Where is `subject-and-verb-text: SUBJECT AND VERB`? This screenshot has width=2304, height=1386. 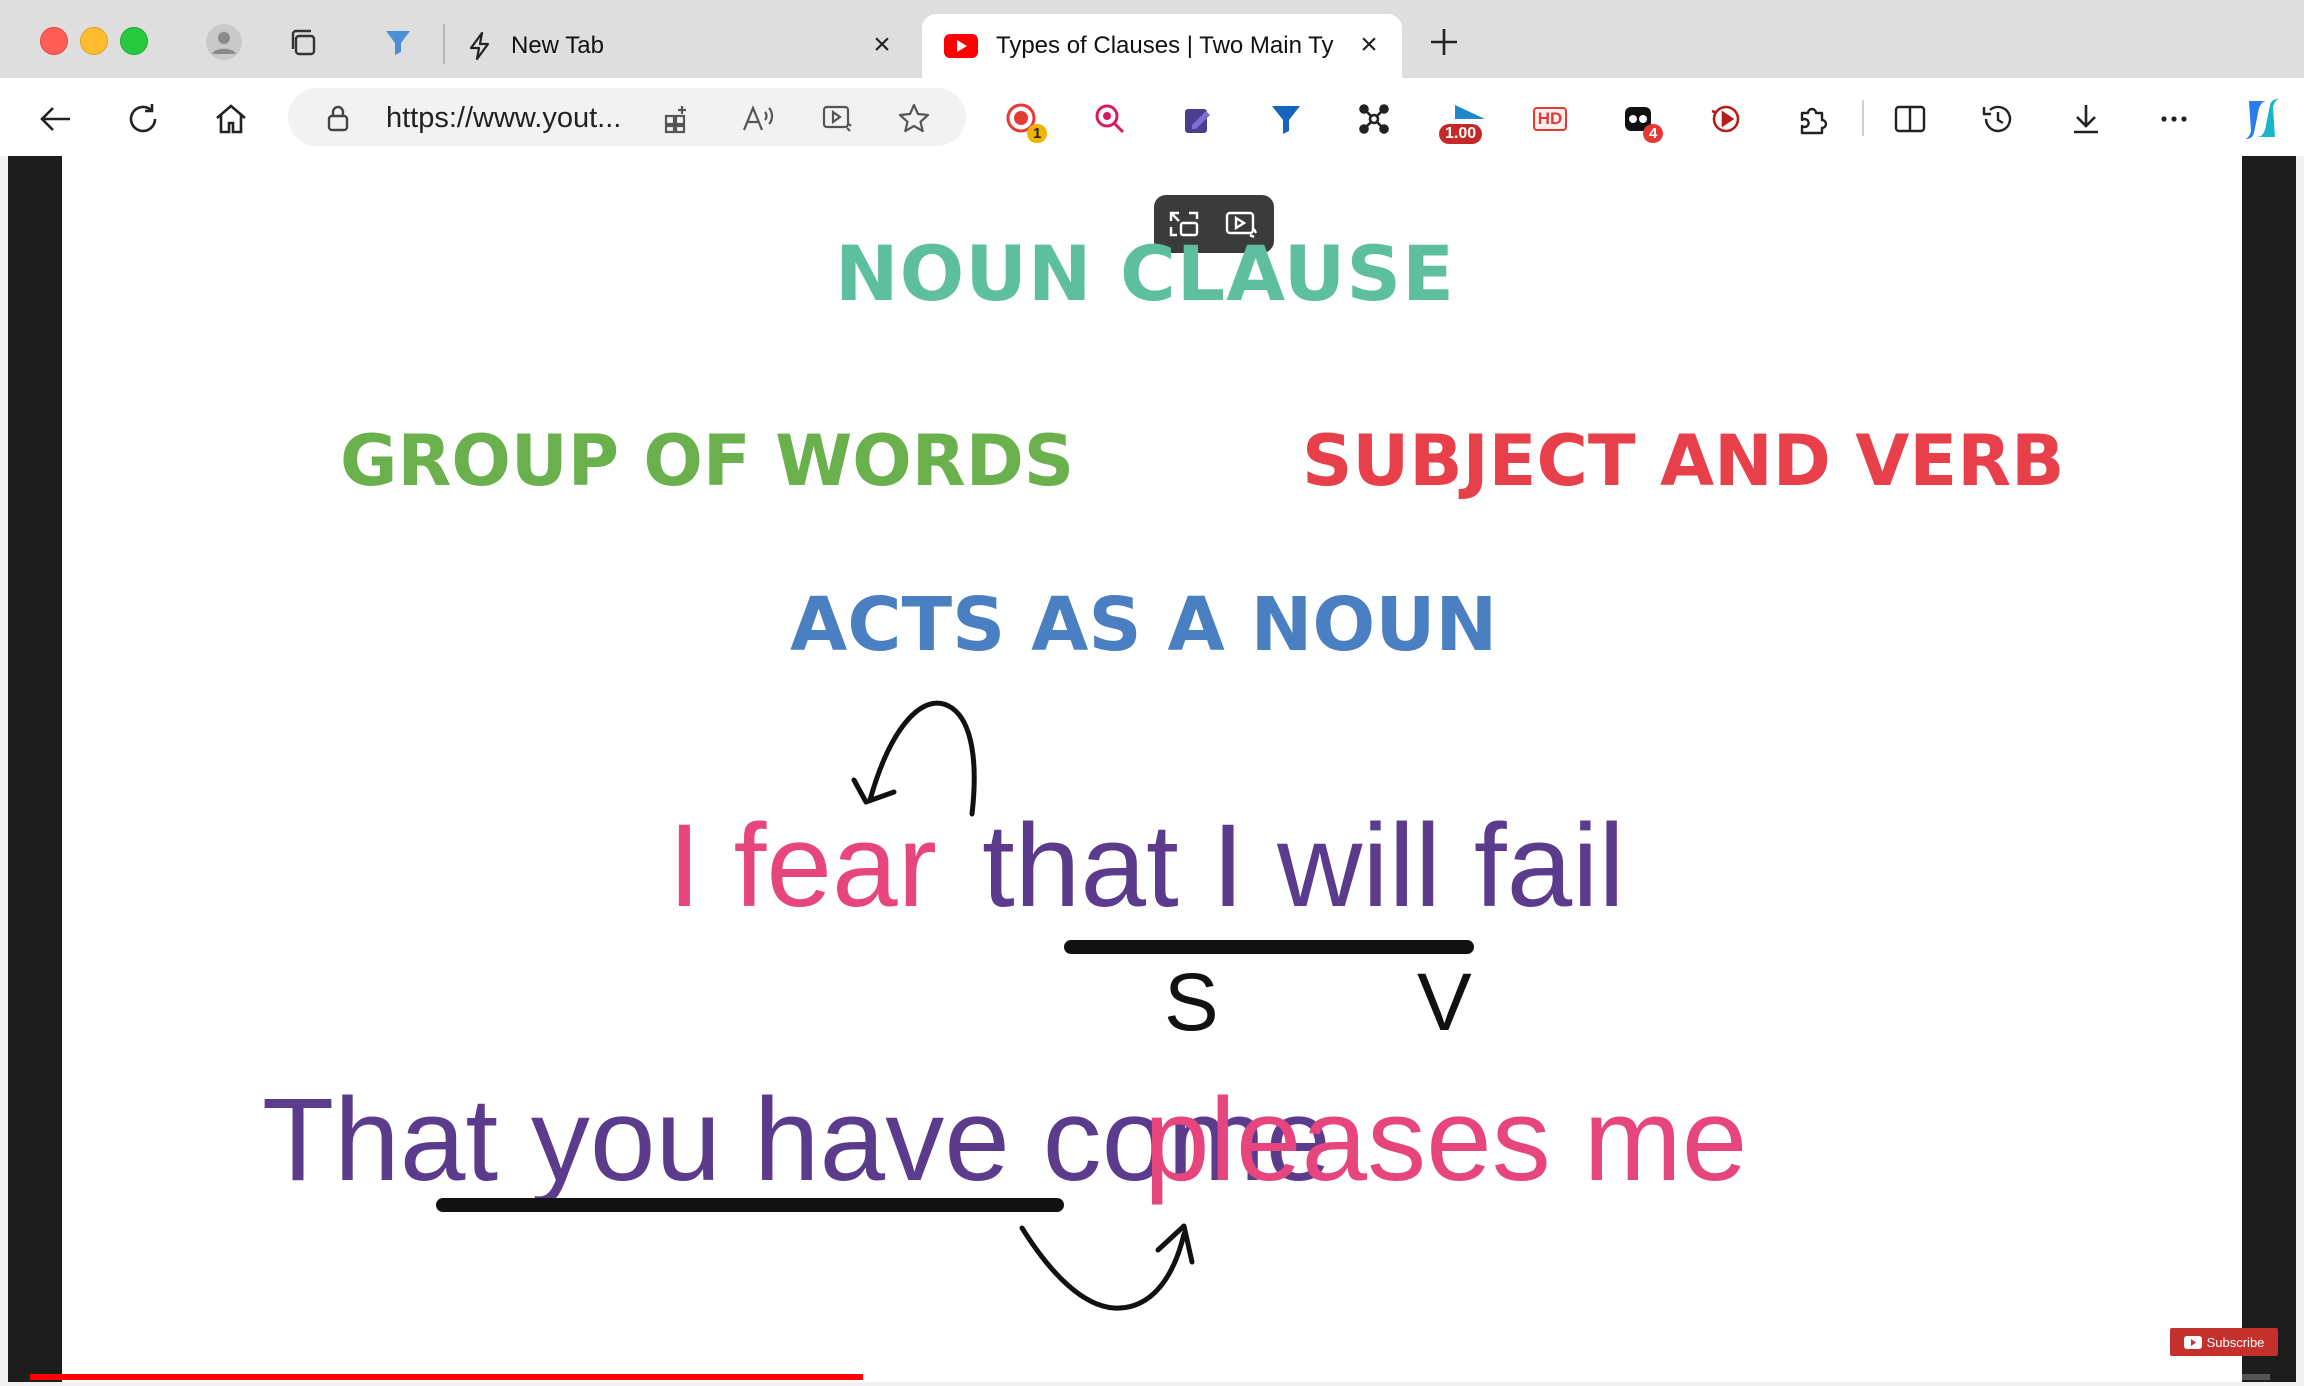 subject-and-verb-text: SUBJECT AND VERB is located at coordinates (1683, 461).